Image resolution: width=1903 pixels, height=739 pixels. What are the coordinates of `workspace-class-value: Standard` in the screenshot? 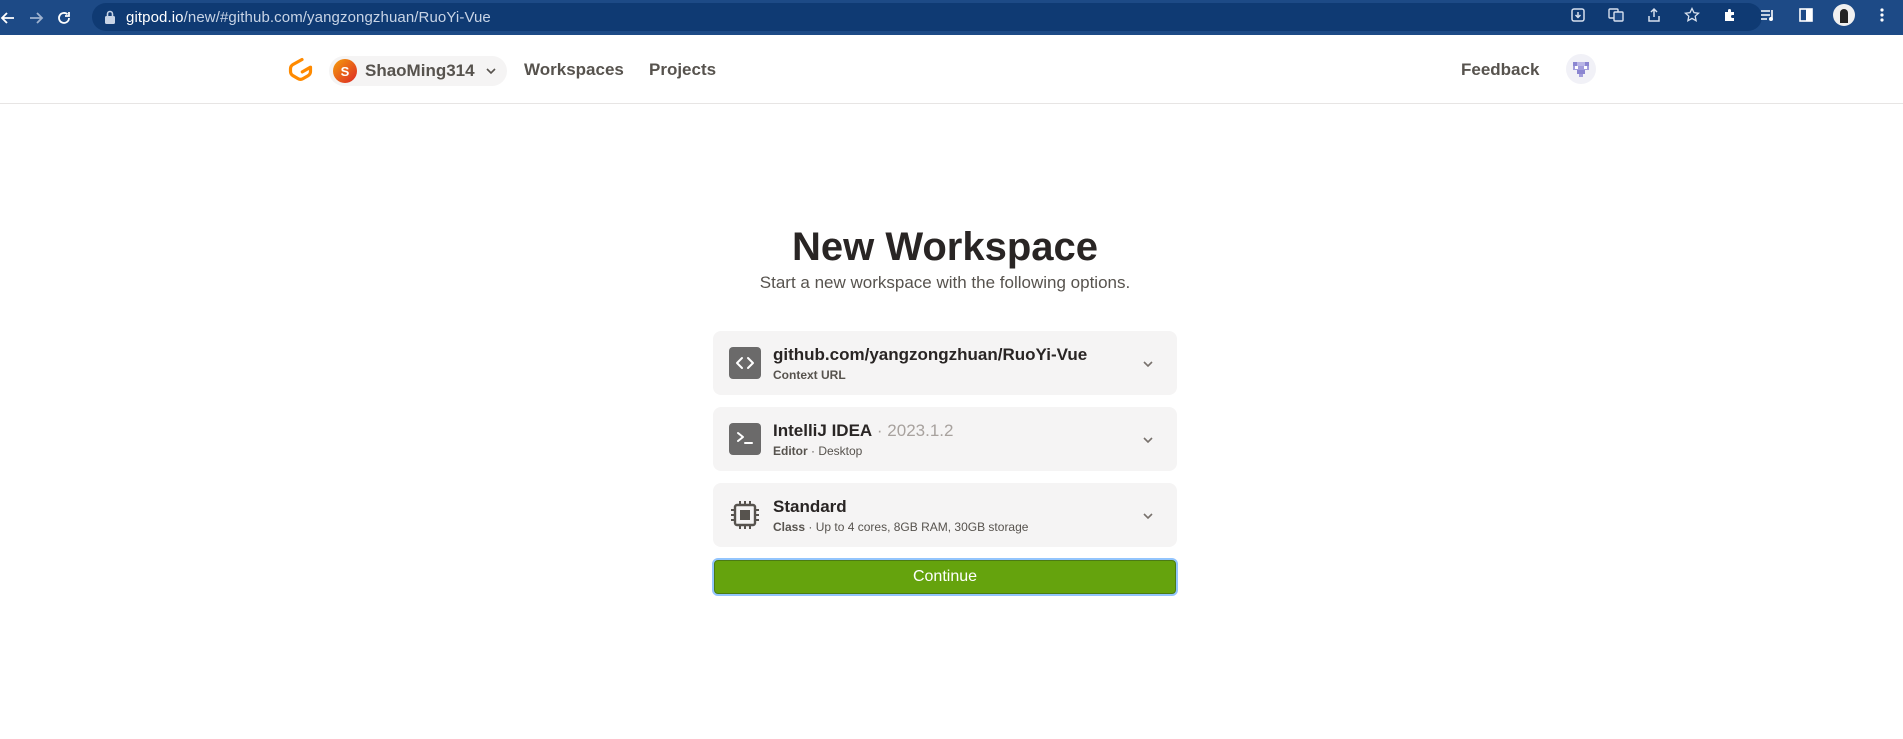 It's located at (810, 506).